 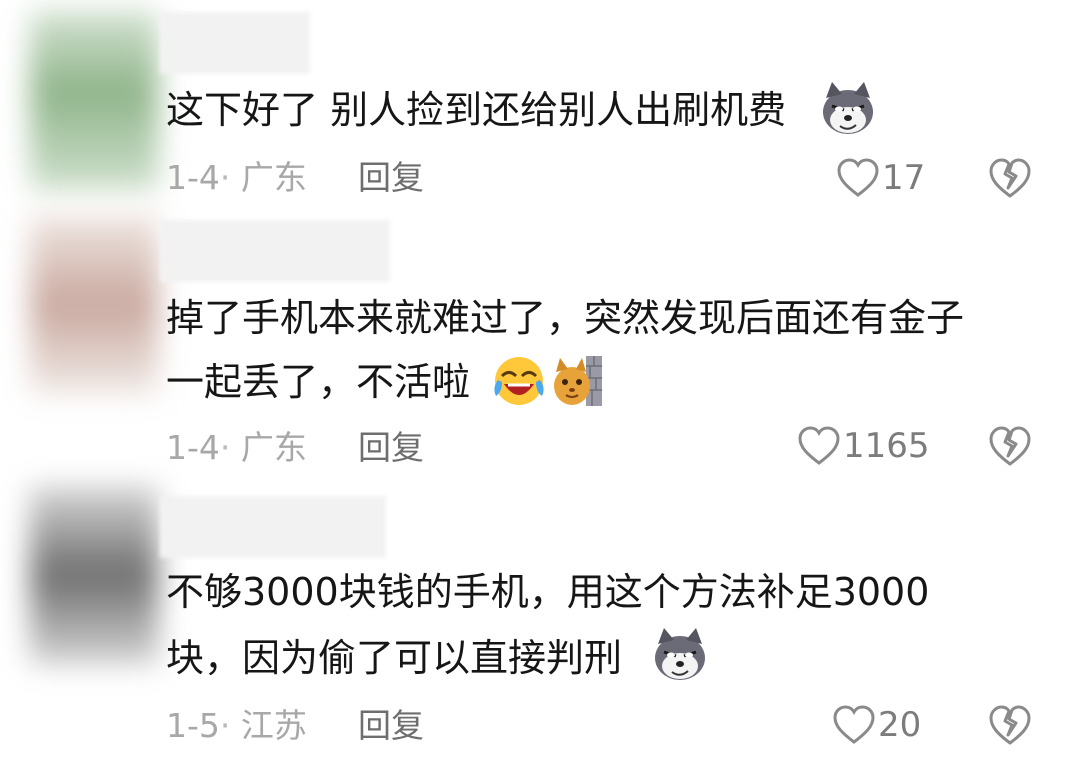 I want to click on comment-text: 块，因为偷了可以直接判刑, so click(x=394, y=658).